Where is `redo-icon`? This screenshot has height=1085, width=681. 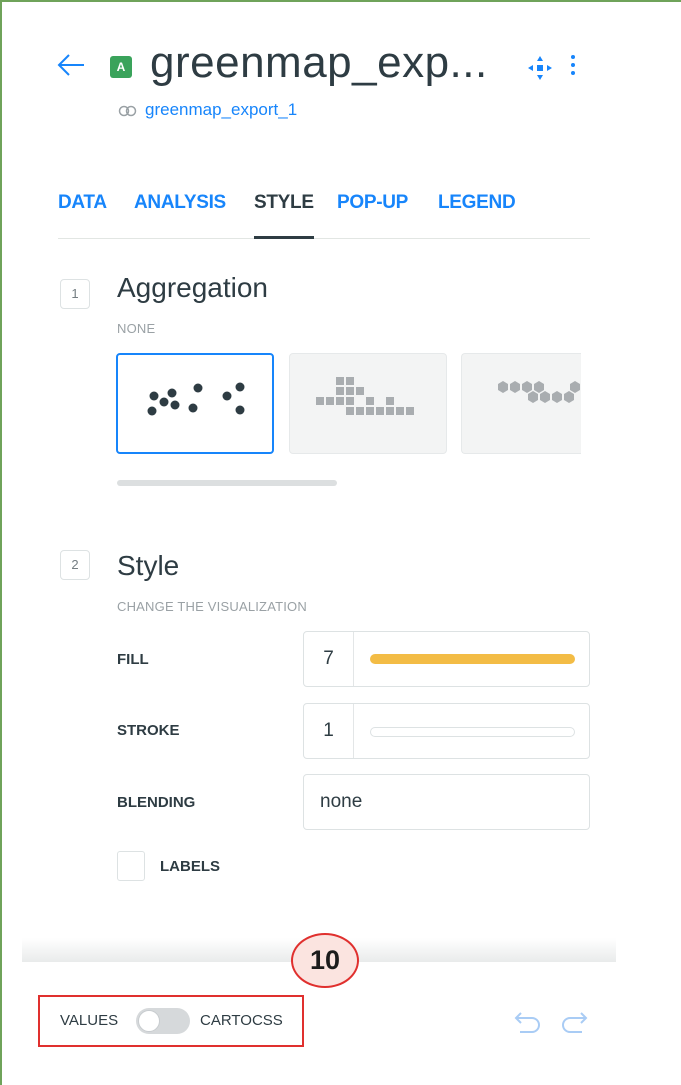
redo-icon is located at coordinates (576, 1022).